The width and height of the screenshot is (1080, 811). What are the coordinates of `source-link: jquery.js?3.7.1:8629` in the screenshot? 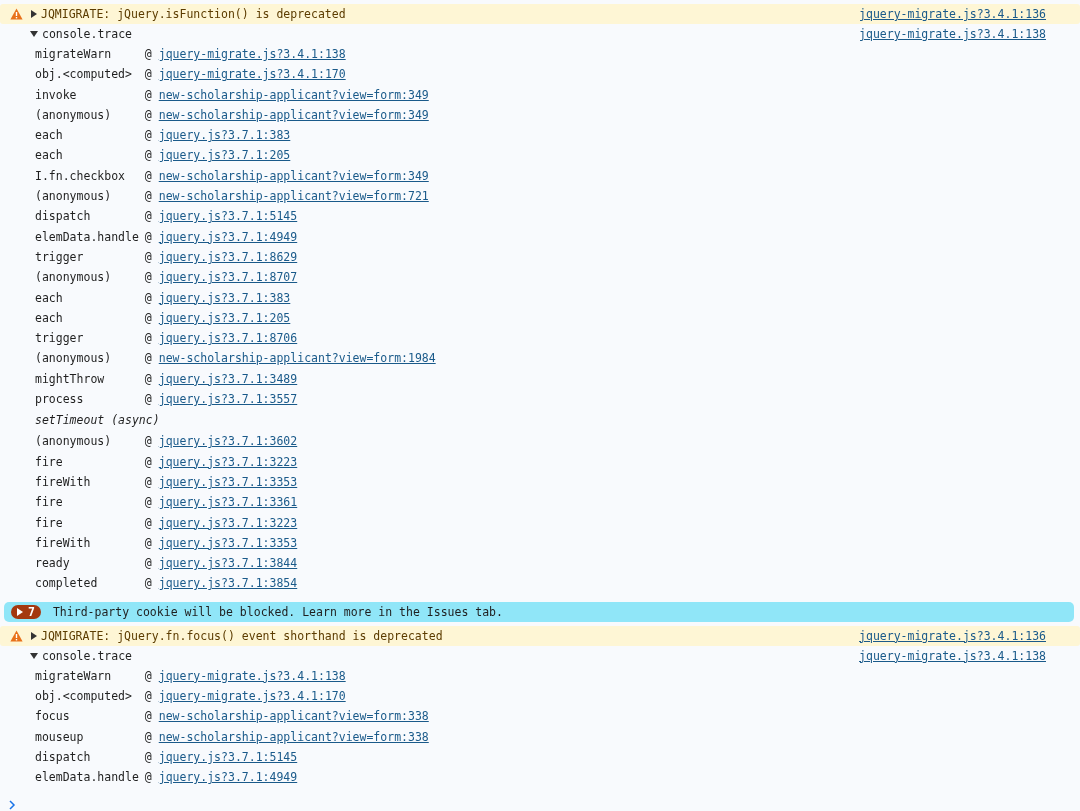 It's located at (228, 256).